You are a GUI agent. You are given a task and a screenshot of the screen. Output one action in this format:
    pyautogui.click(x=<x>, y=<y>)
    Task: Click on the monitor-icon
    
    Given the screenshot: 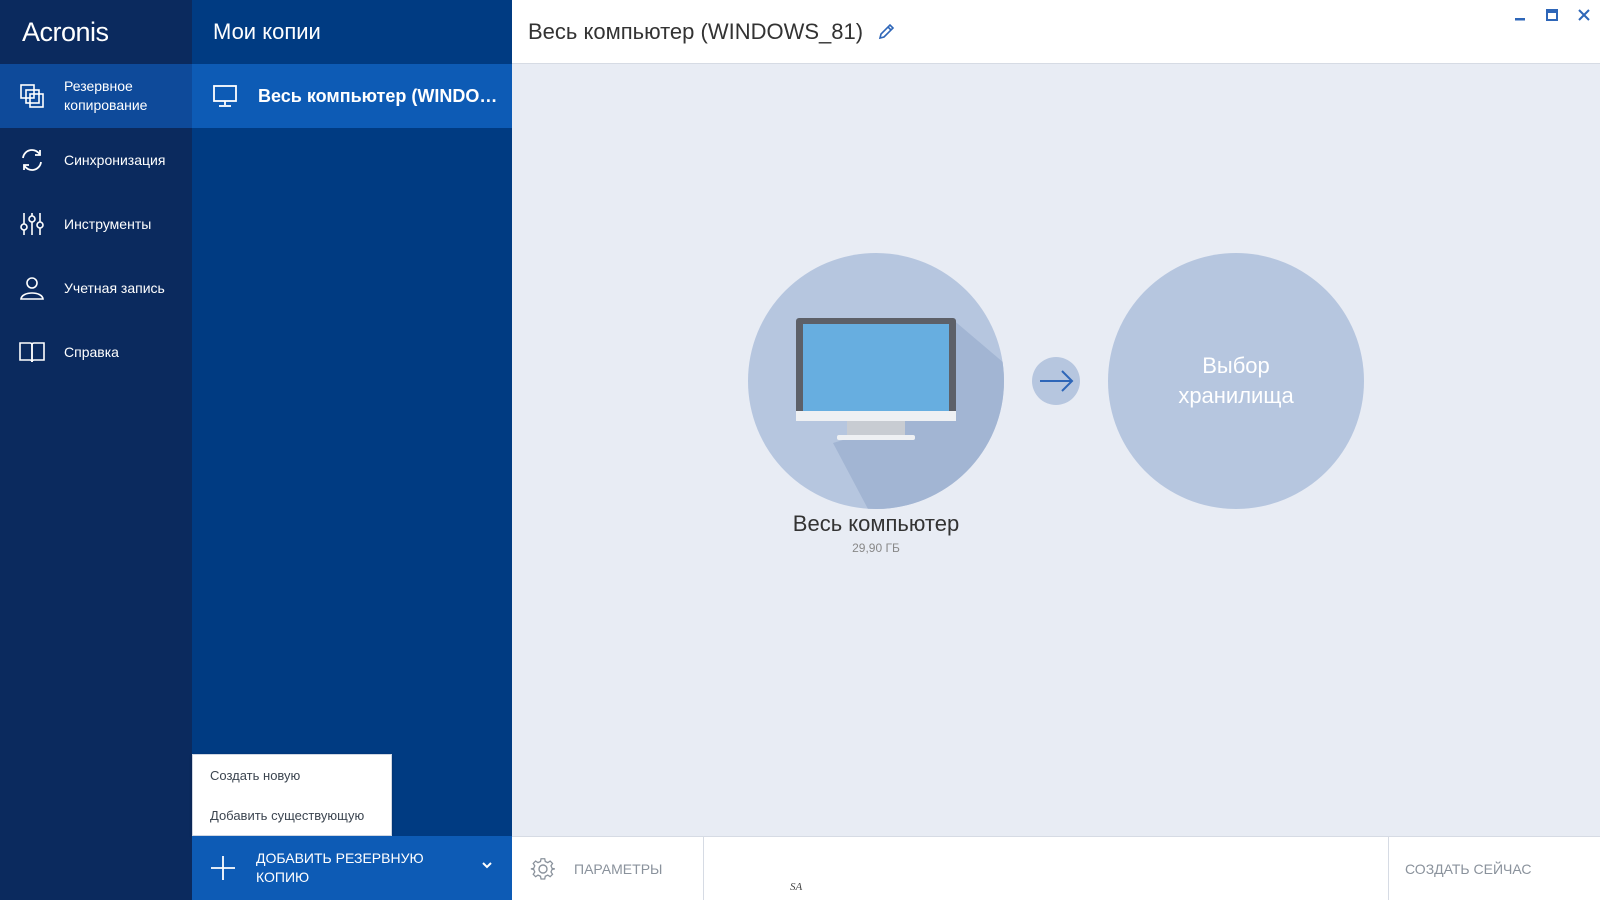 What is the action you would take?
    pyautogui.click(x=225, y=96)
    